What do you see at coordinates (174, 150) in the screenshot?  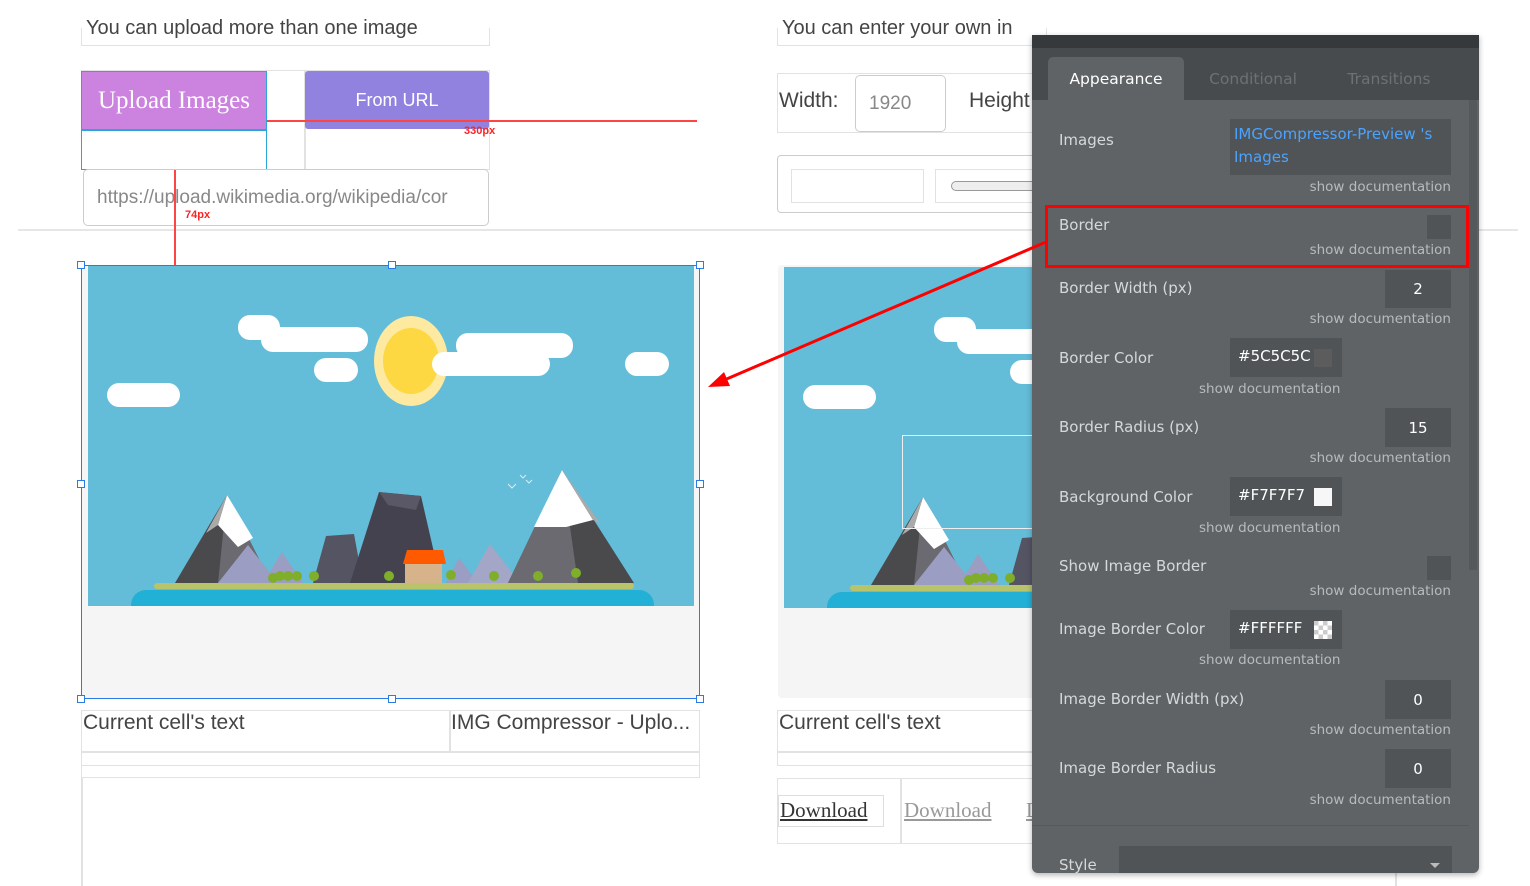 I see `selected-group-outline` at bounding box center [174, 150].